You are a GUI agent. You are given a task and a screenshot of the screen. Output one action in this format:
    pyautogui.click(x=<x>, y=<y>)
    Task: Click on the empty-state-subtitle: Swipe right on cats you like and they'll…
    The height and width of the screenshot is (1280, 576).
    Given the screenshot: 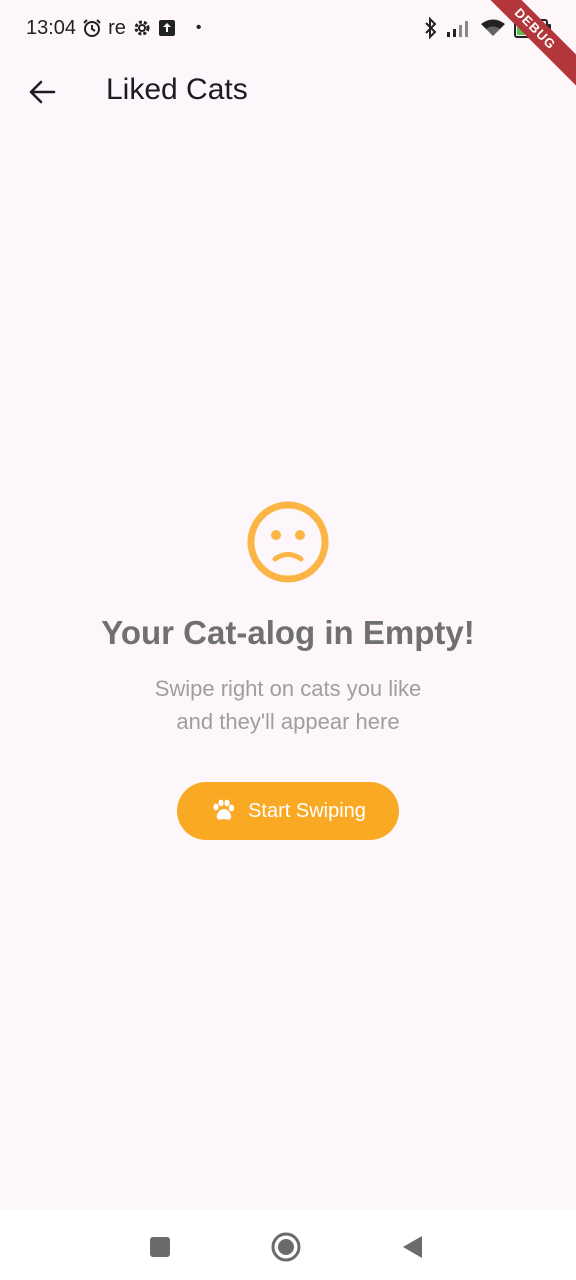 What is the action you would take?
    pyautogui.click(x=288, y=705)
    